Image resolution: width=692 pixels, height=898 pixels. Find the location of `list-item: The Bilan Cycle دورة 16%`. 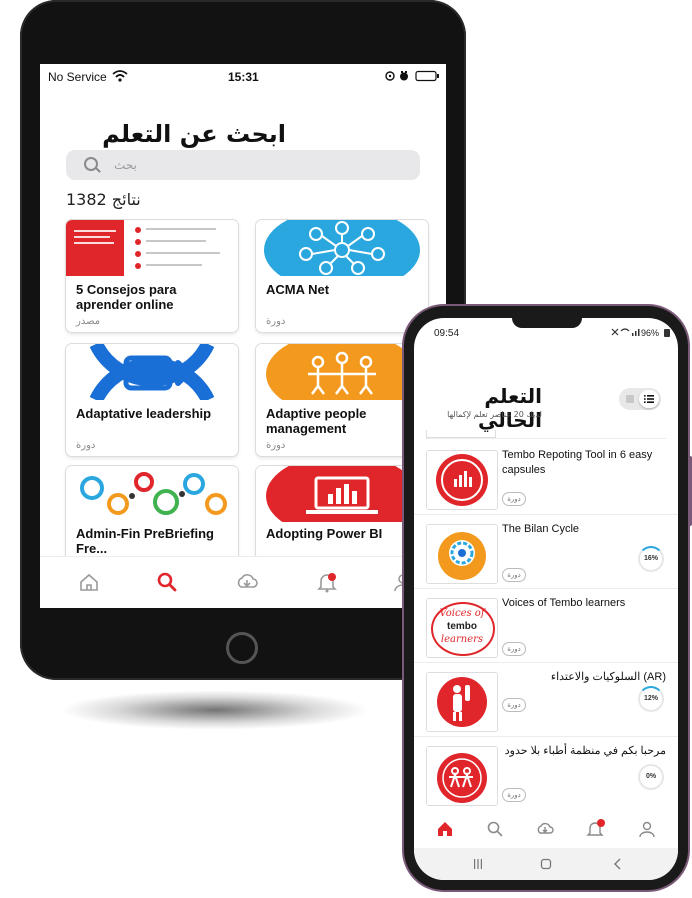

list-item: The Bilan Cycle دورة 16% is located at coordinates (546, 552).